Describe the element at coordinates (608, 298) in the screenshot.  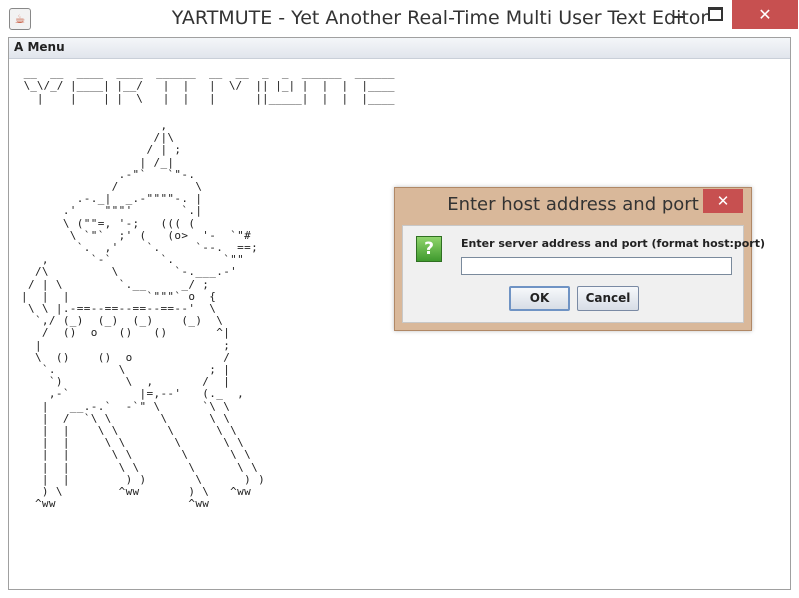
I see `cancel-button: Cancel` at that location.